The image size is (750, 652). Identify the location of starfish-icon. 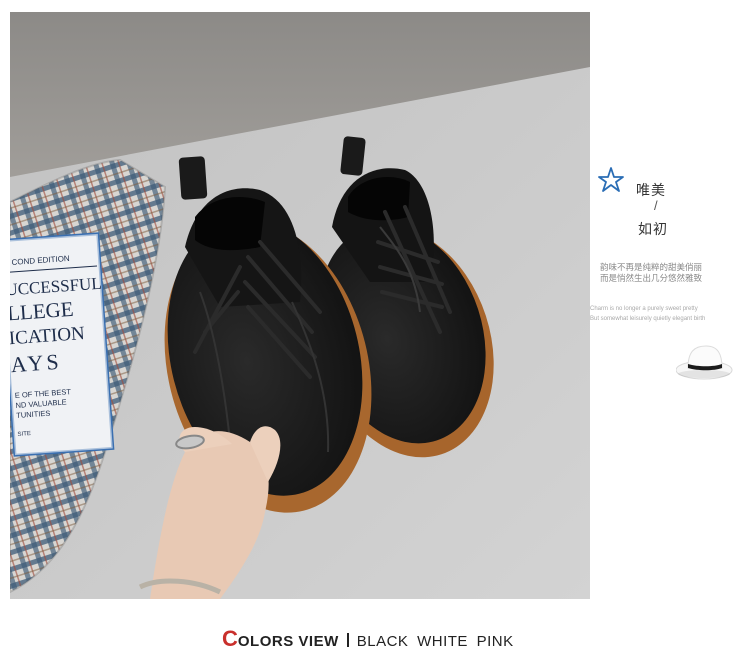
(611, 179).